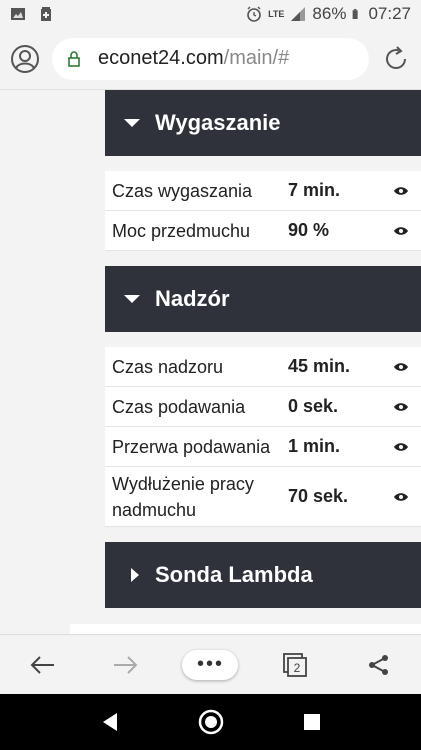 The height and width of the screenshot is (750, 421). I want to click on battery-percent: 86%, so click(329, 13).